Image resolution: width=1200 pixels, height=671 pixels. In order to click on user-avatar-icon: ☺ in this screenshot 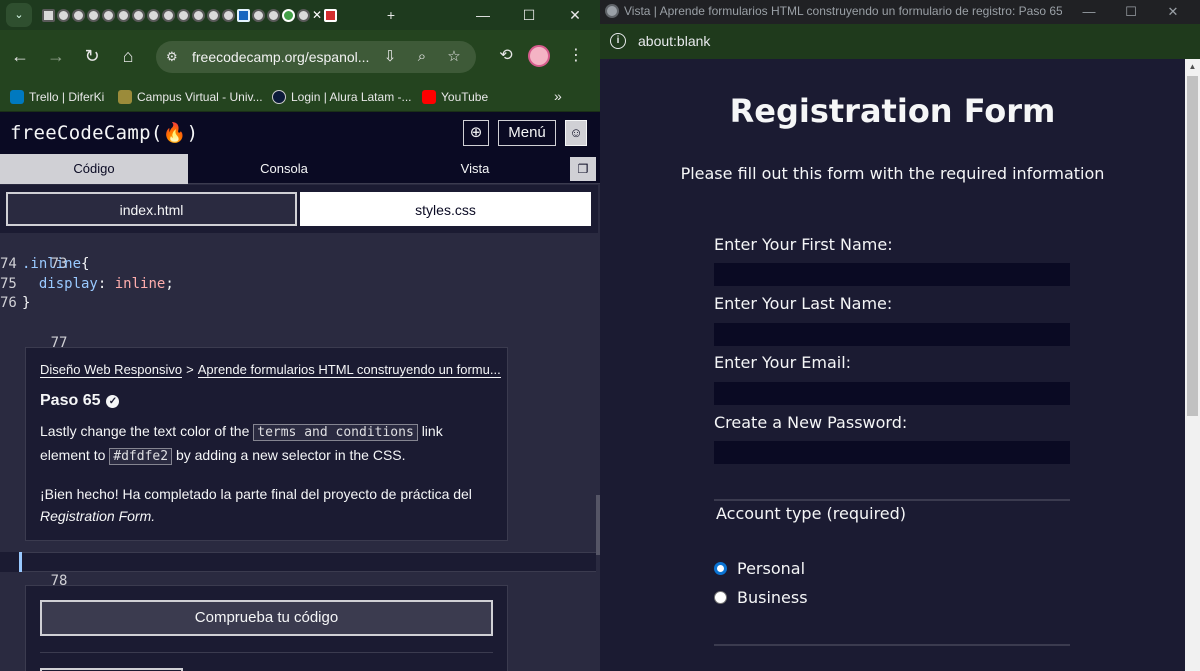, I will do `click(576, 133)`.